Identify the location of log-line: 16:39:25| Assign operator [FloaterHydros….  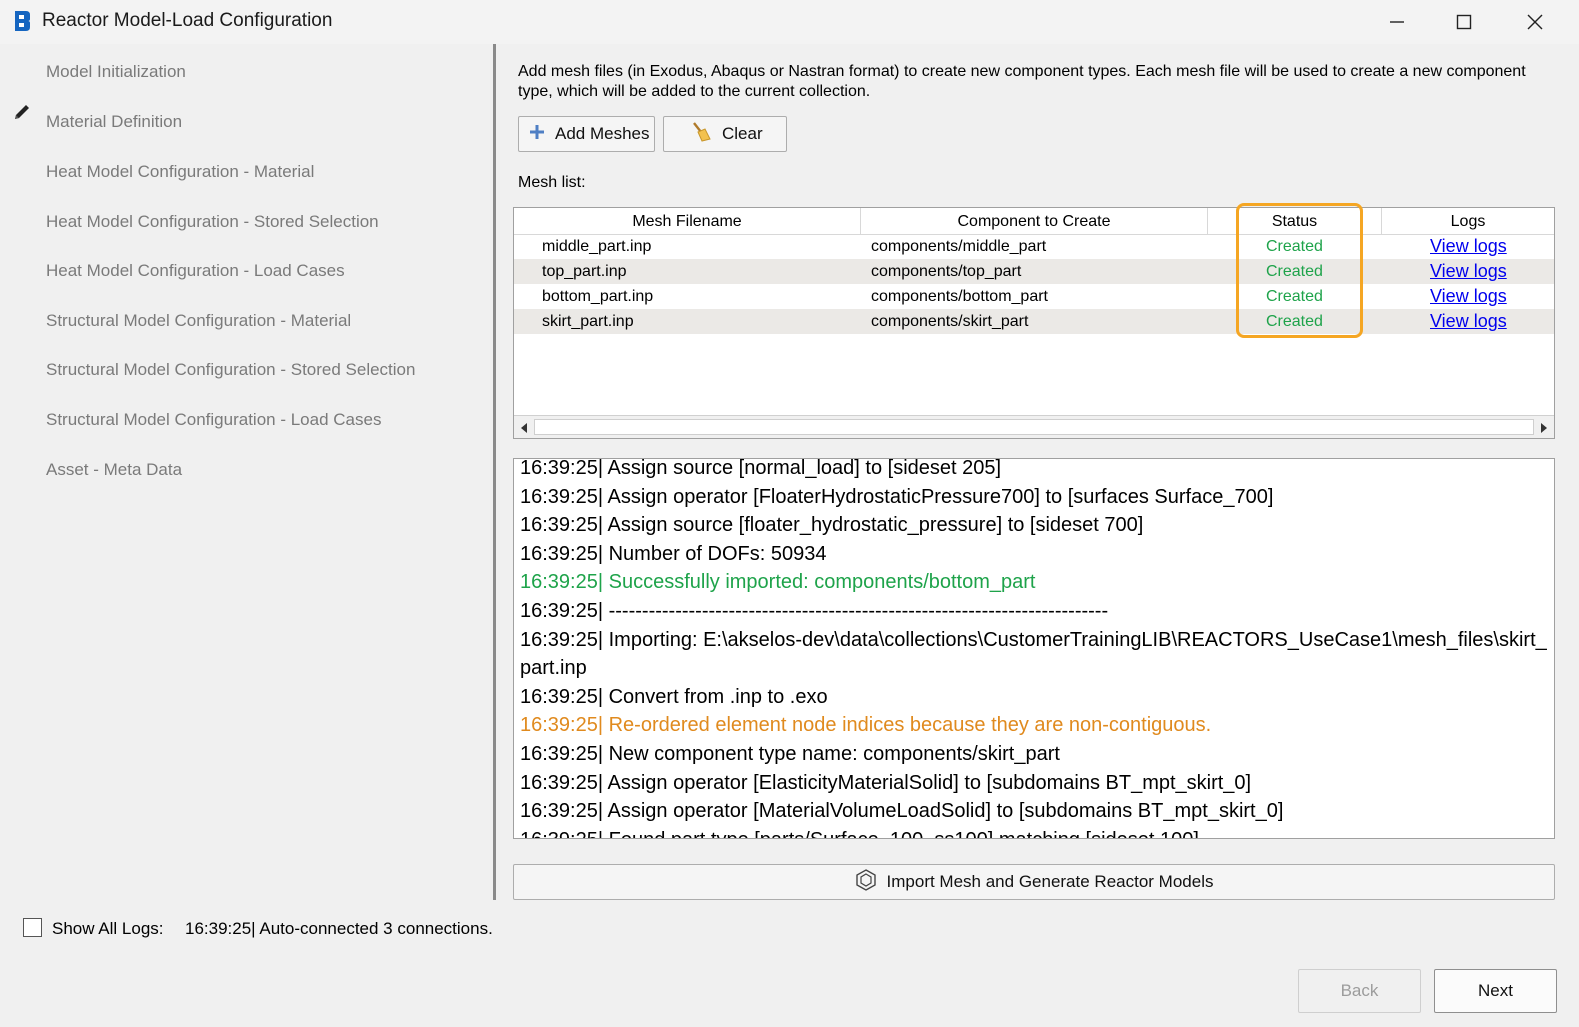
(897, 496).